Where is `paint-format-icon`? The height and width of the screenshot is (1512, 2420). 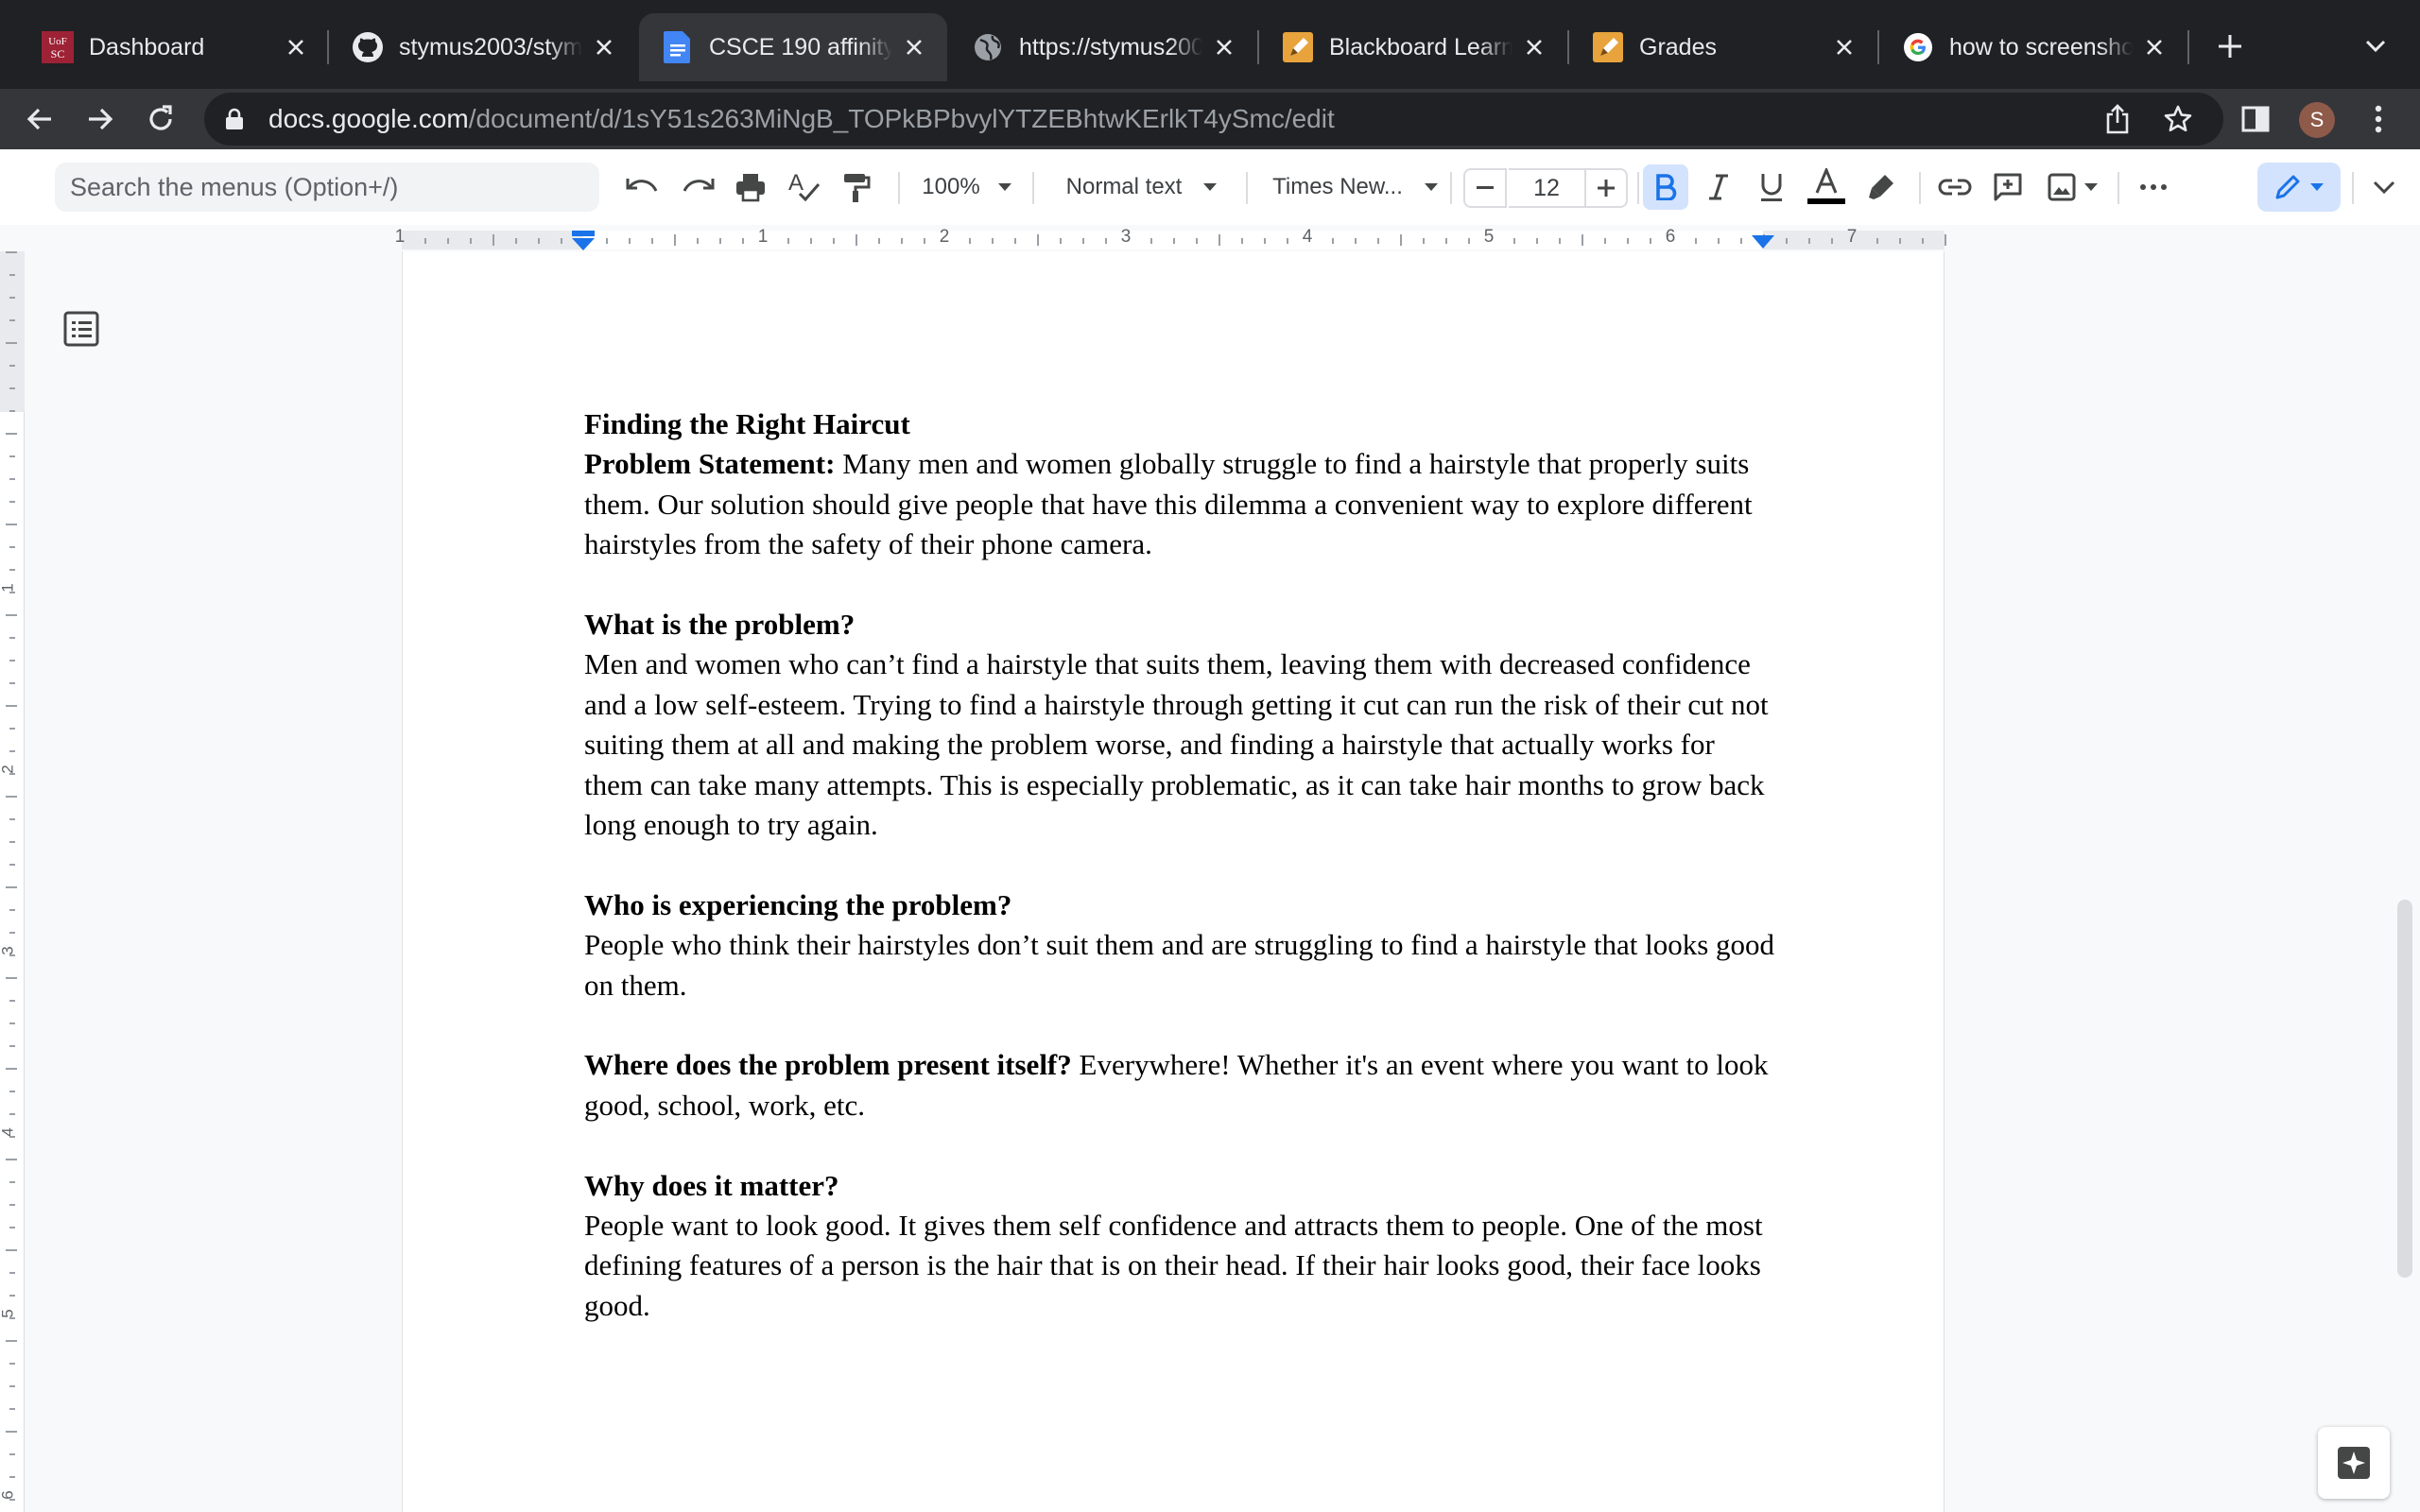 paint-format-icon is located at coordinates (856, 187).